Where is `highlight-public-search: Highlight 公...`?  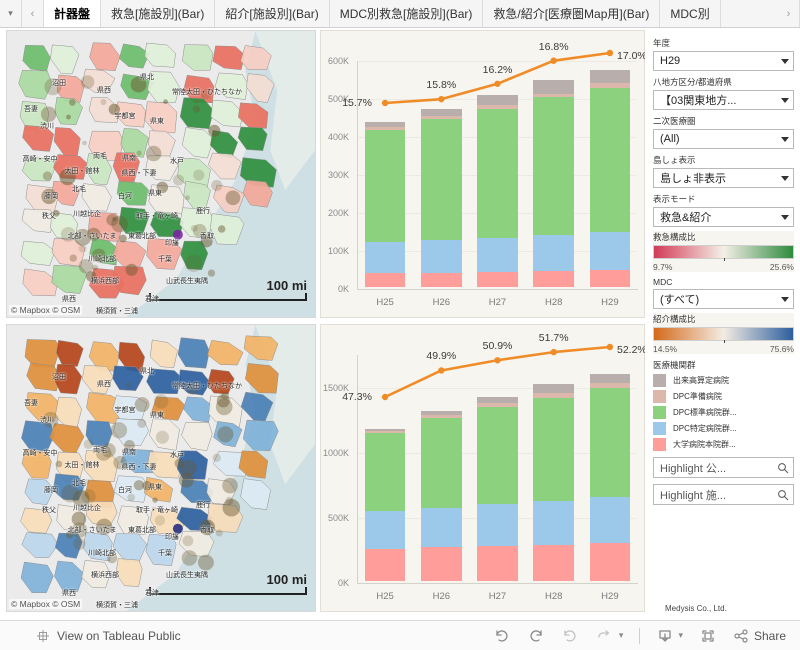 highlight-public-search: Highlight 公... is located at coordinates (723, 467).